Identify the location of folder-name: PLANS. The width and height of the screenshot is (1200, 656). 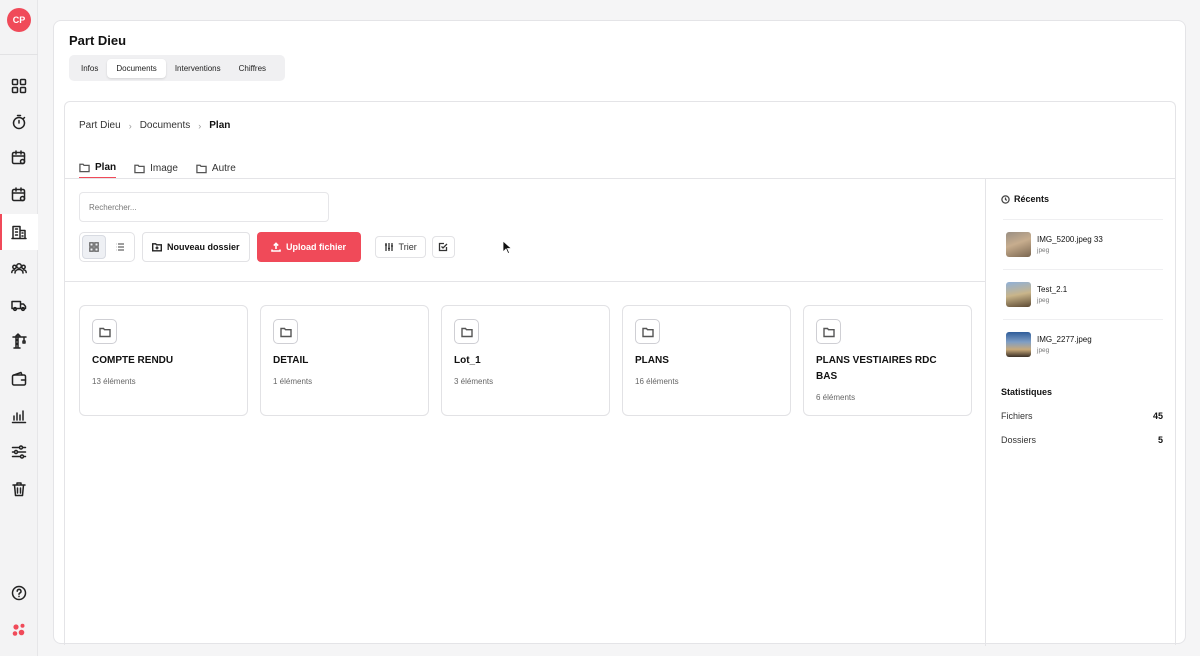
(652, 360).